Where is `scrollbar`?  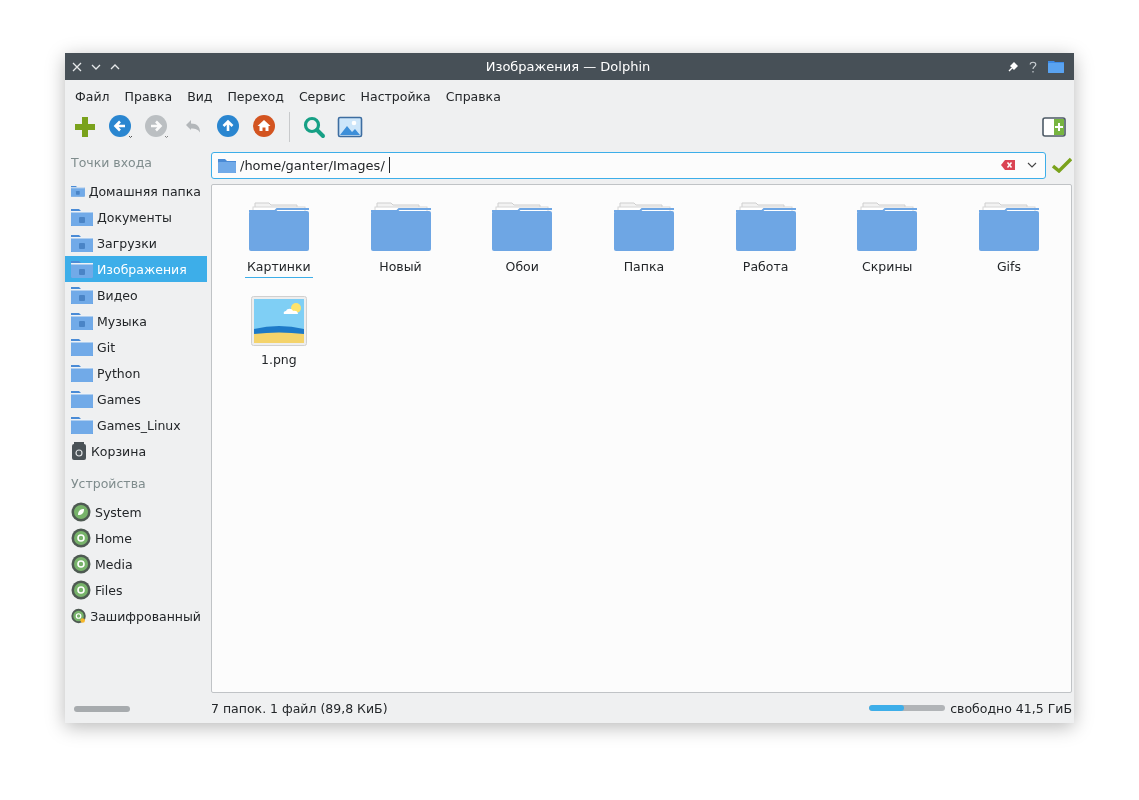
scrollbar is located at coordinates (102, 709).